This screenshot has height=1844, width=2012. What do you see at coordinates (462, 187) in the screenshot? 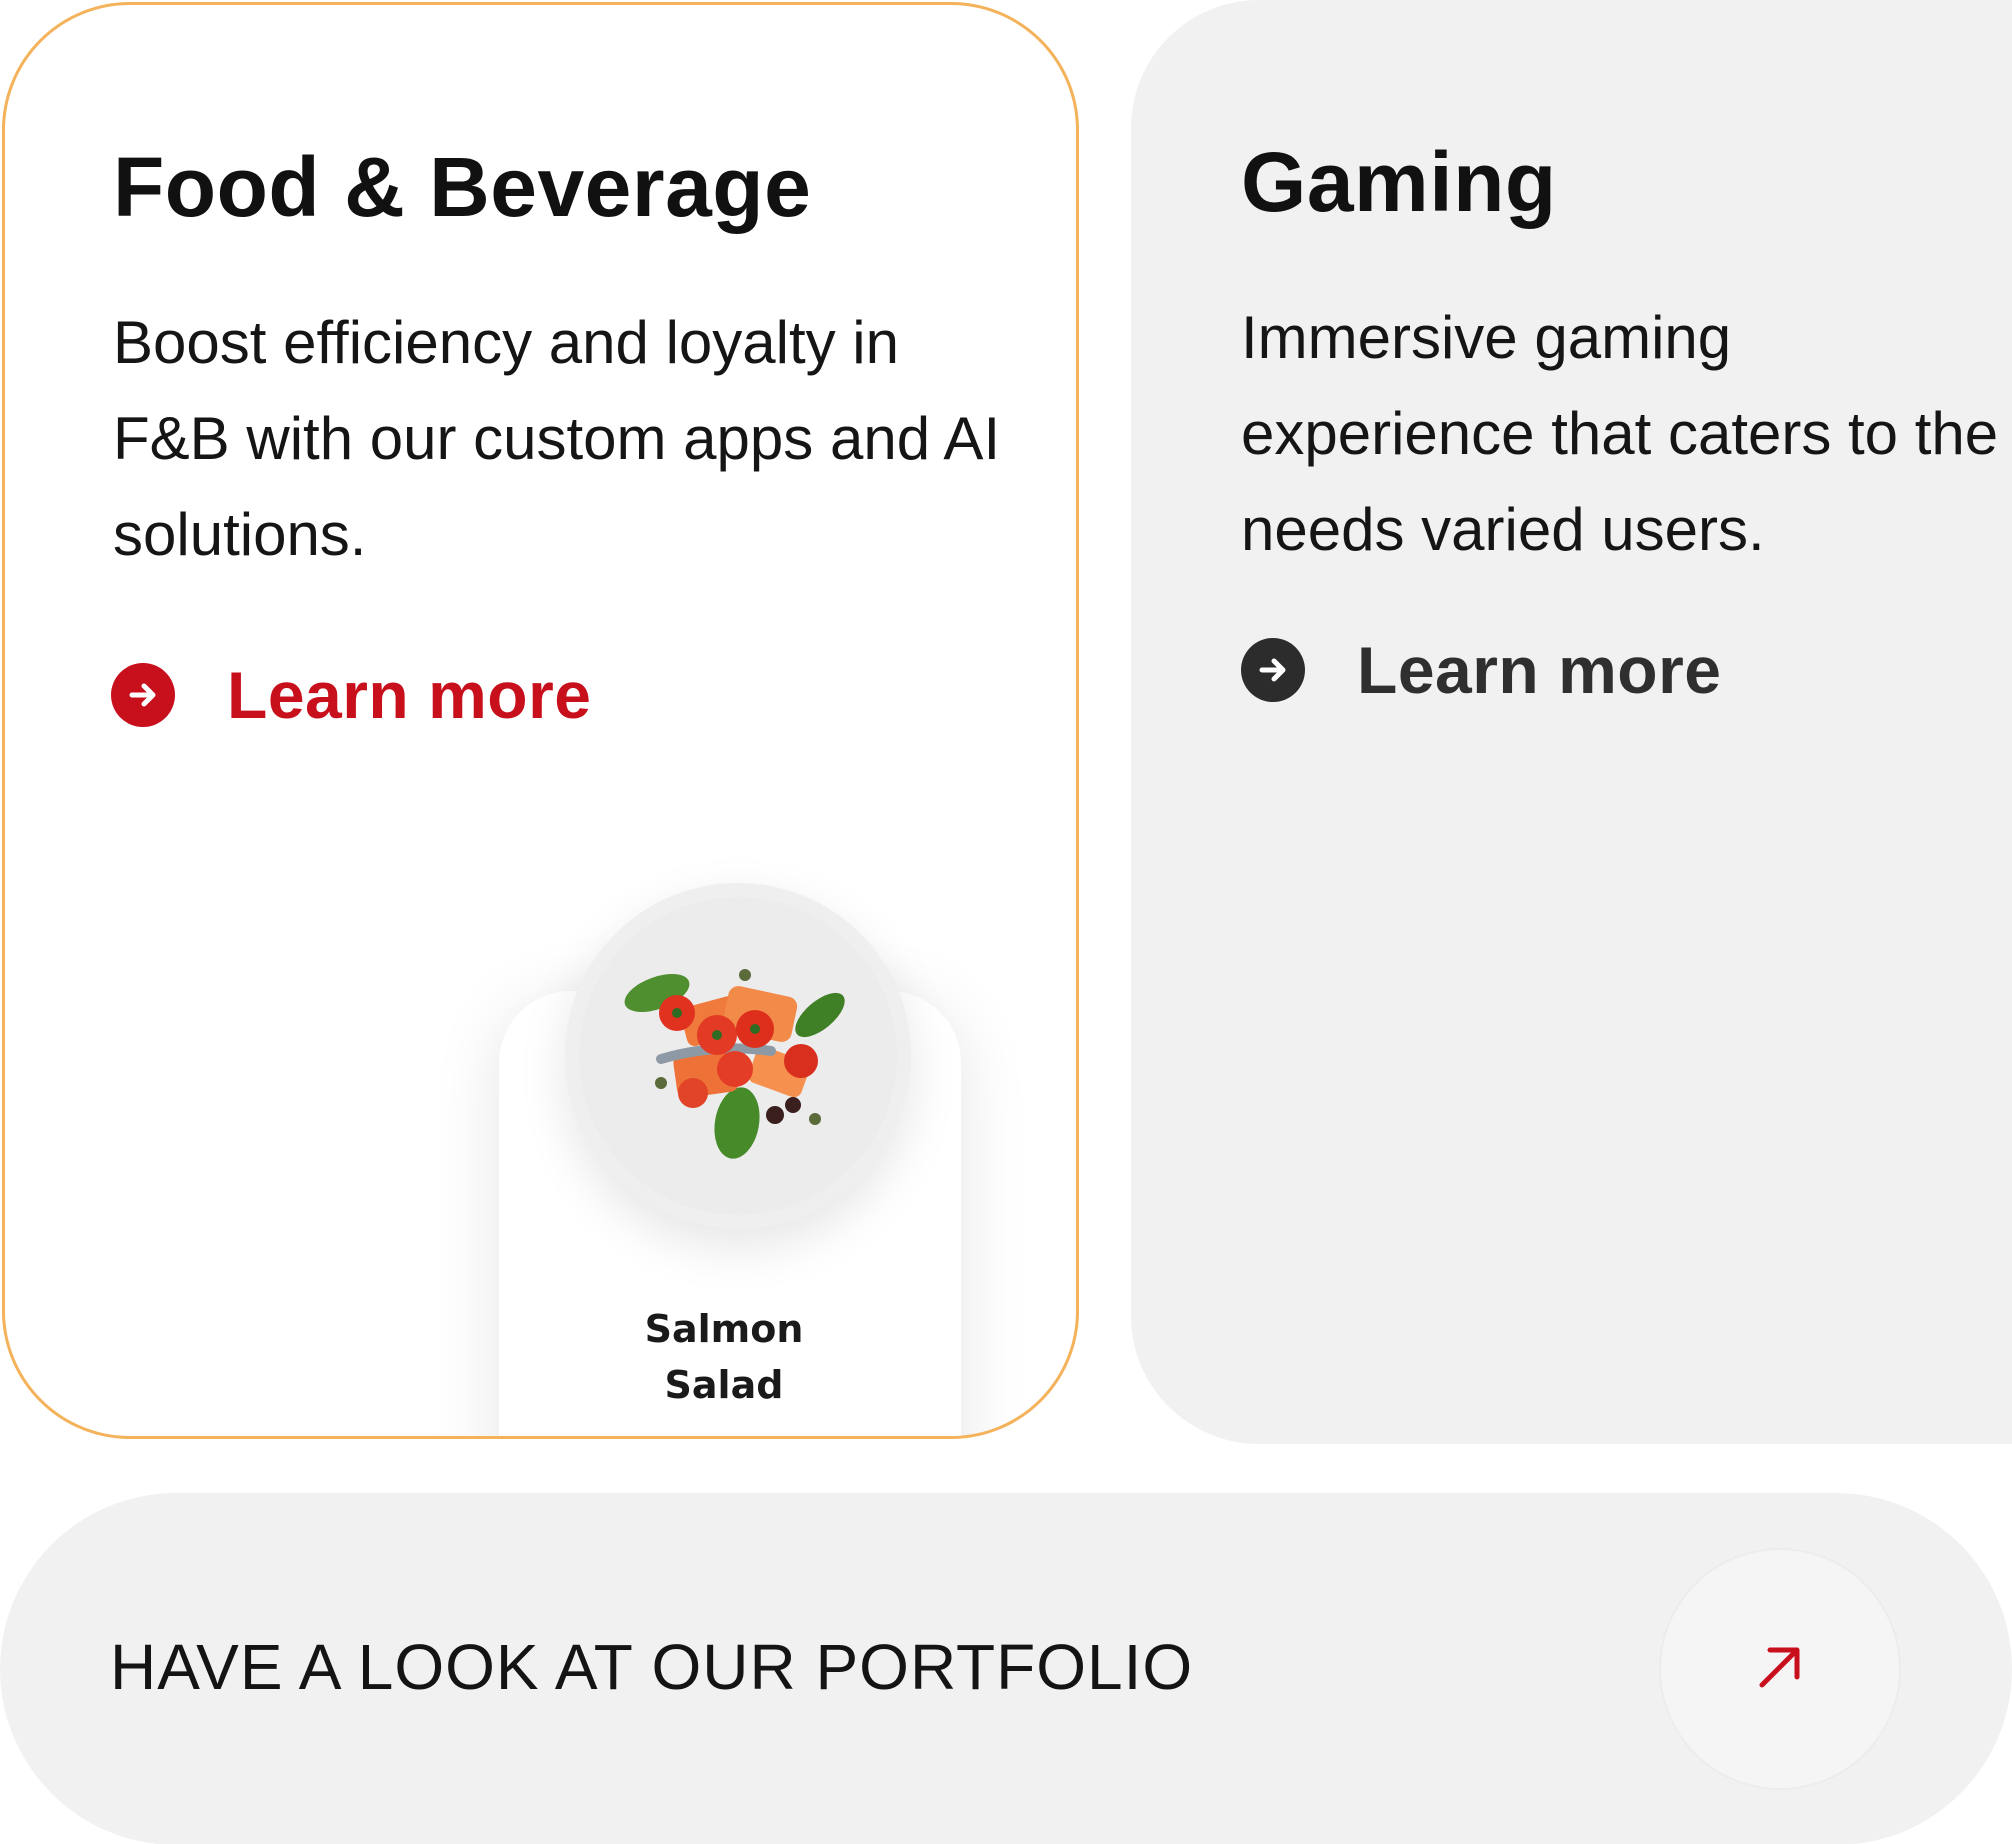
I see `card-title: Food & Beverage` at bounding box center [462, 187].